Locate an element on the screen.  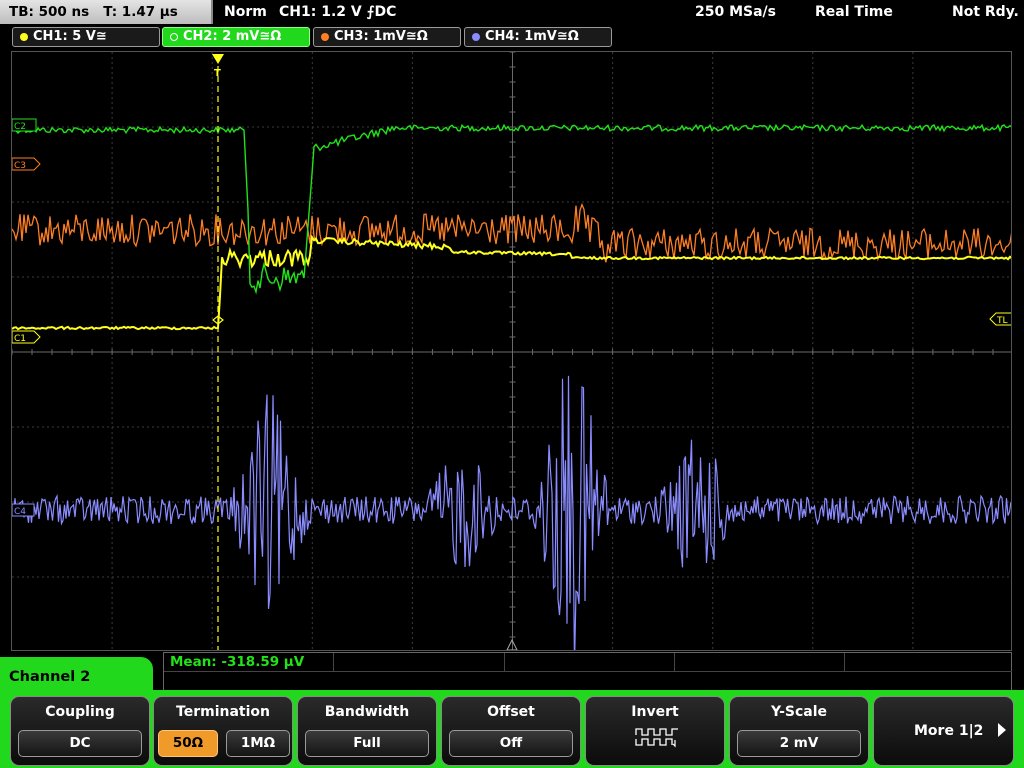
termination-title: Termination is located at coordinates (223, 712).